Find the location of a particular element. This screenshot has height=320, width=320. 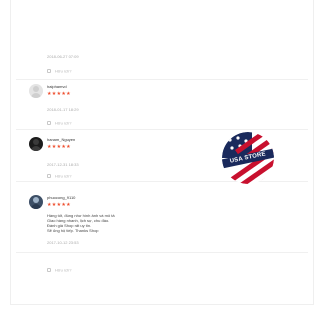

comment-line: Sẽ ủng hộ tiếp. Thanks Shop is located at coordinates (73, 230).